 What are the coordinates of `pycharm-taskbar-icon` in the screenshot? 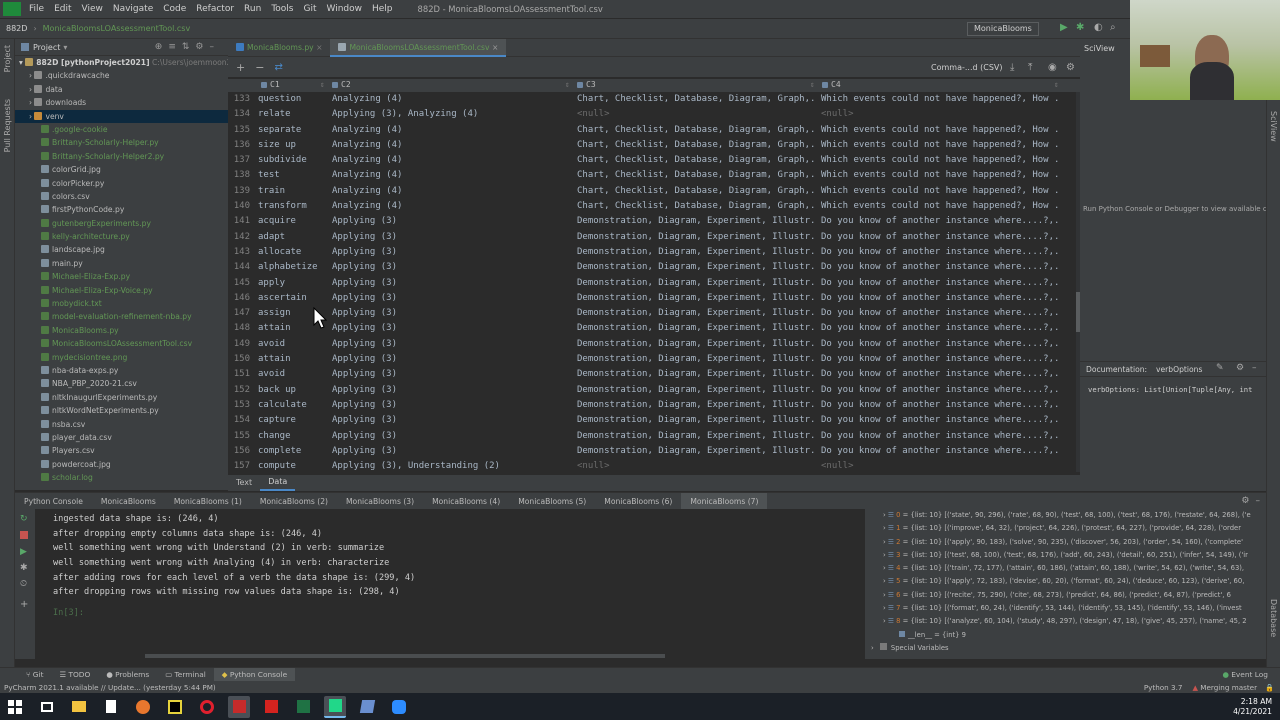 It's located at (175, 707).